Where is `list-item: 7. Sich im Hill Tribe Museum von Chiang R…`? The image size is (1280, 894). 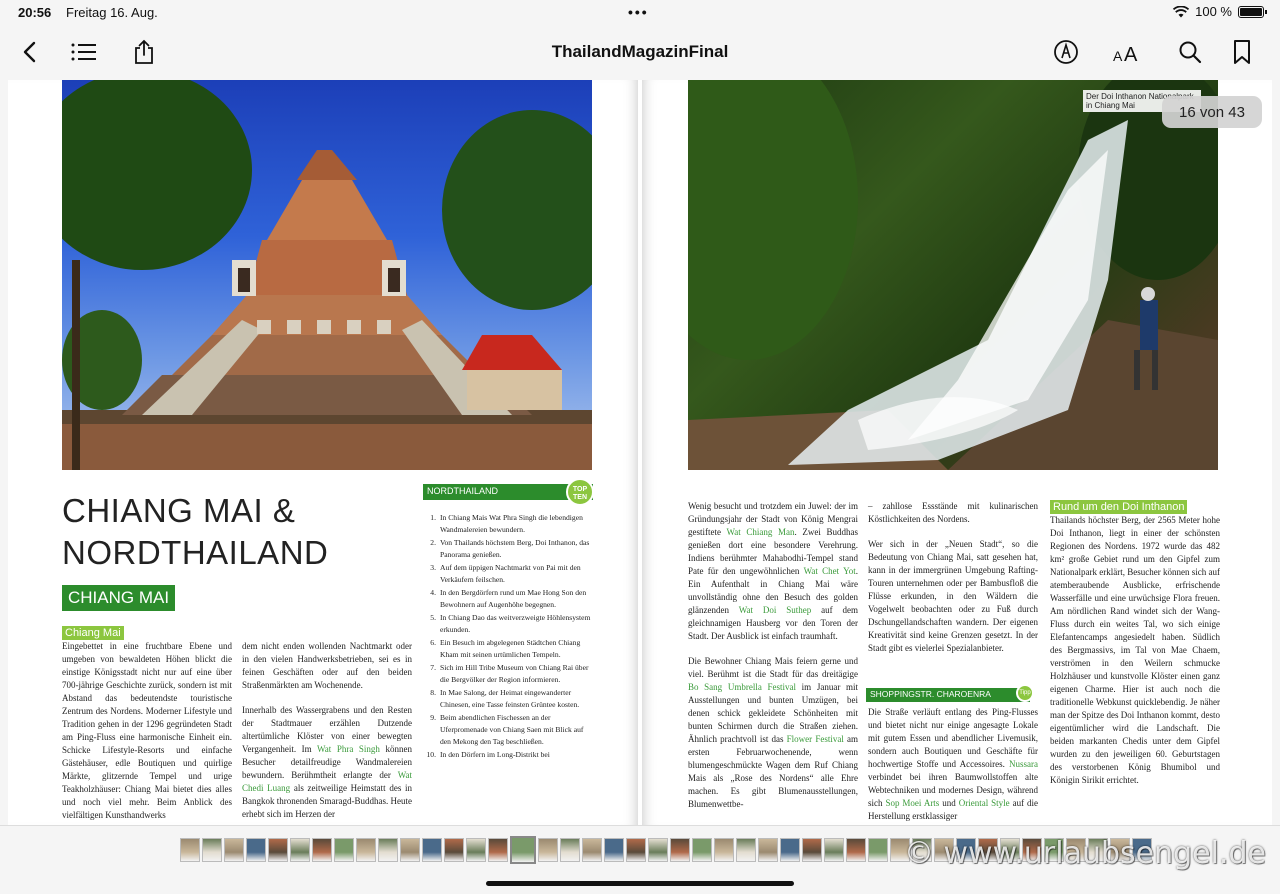 list-item: 7. Sich im Hill Tribe Museum von Chiang R… is located at coordinates (509, 673).